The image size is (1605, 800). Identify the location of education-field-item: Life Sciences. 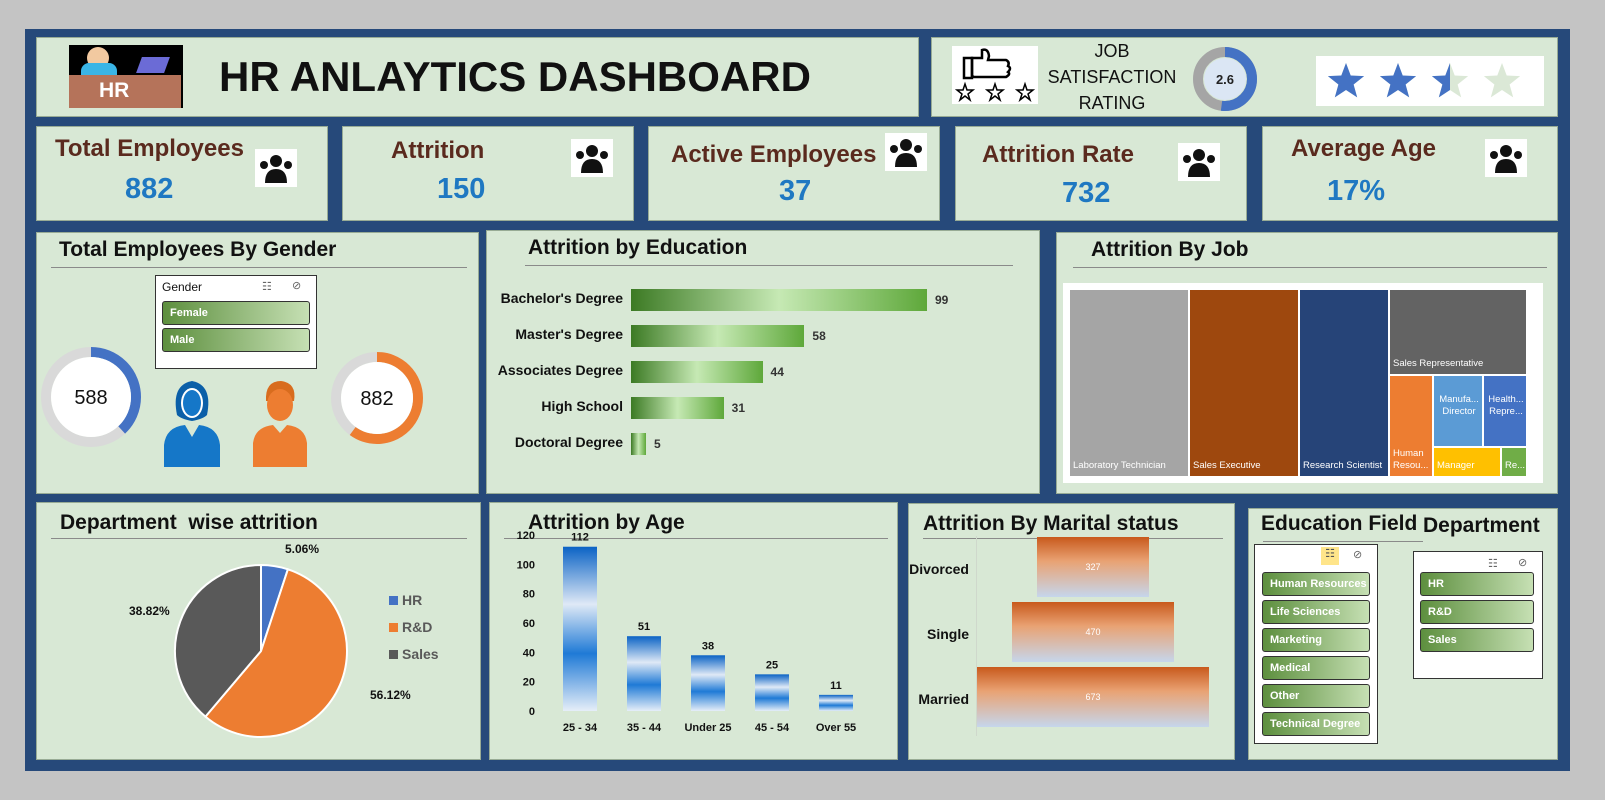
(1316, 612).